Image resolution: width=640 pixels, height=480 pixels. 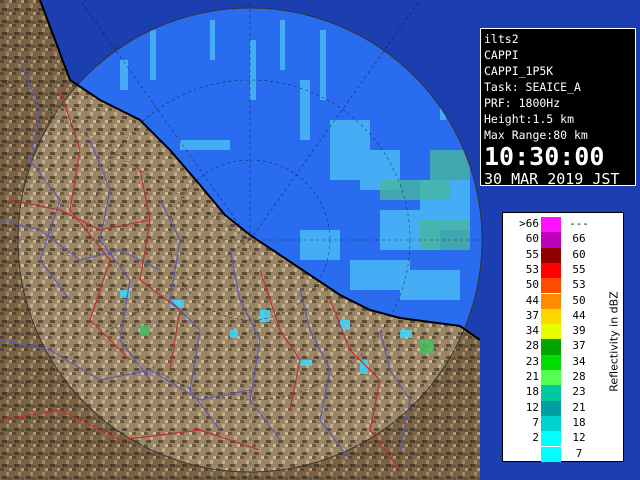 I want to click on legend-high-value: 7, so click(x=579, y=453).